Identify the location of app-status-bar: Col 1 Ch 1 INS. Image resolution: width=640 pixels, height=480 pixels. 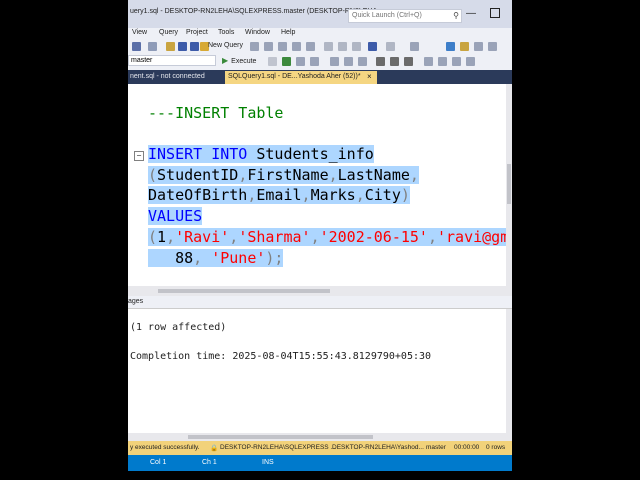
(320, 463).